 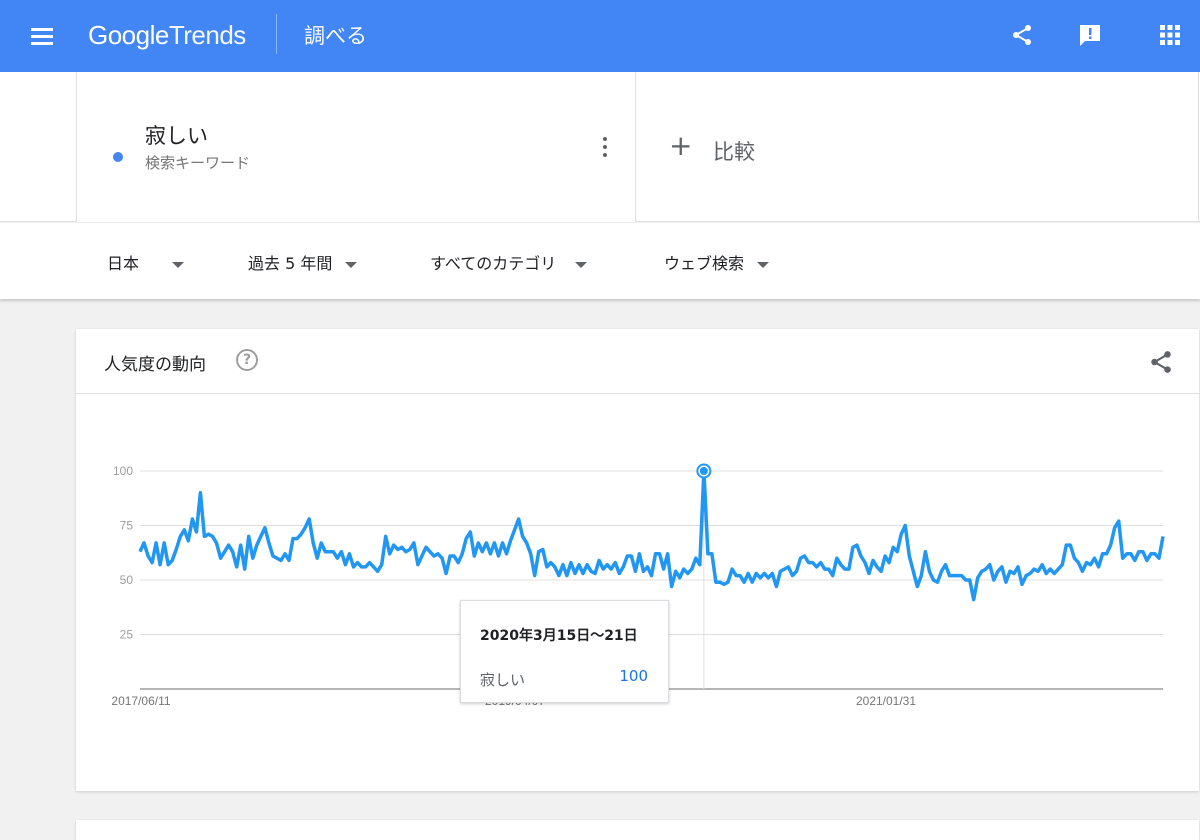 I want to click on tooltip-value: 100, so click(x=633, y=676).